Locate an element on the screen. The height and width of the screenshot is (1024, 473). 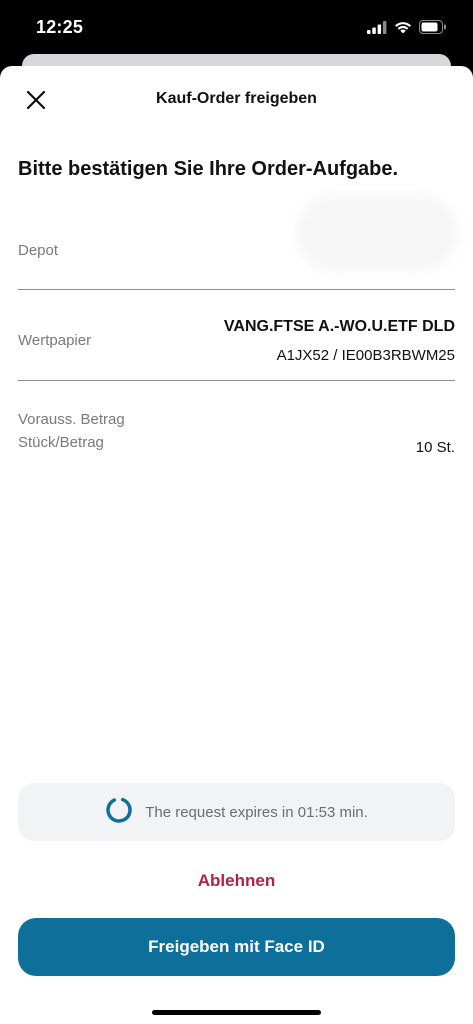
approve-faceid-button: Freigeben mit Face ID is located at coordinates (236, 947).